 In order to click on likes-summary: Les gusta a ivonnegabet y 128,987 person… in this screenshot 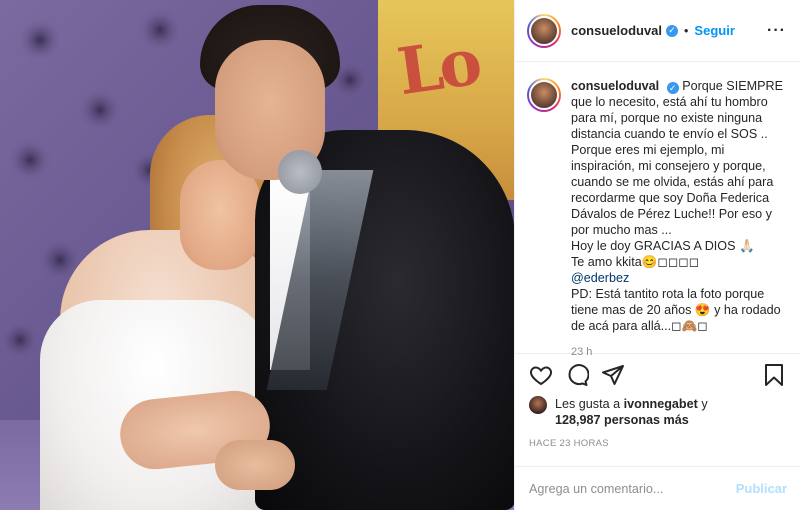, I will do `click(657, 412)`.